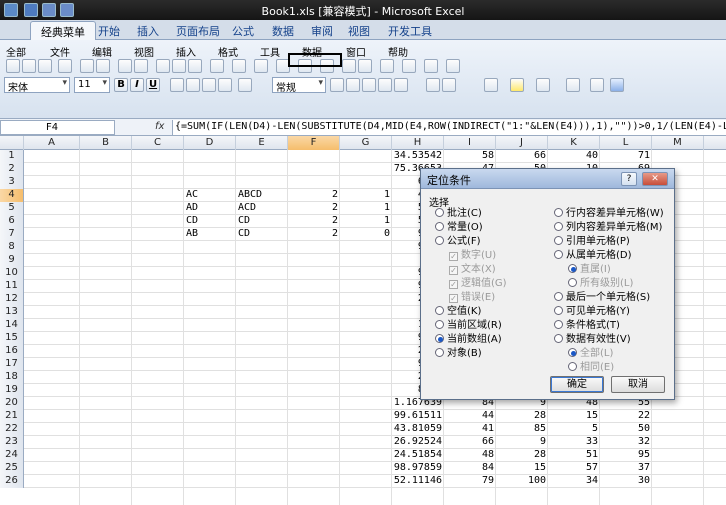 The width and height of the screenshot is (726, 505). I want to click on cell-I22: 41, so click(469, 429).